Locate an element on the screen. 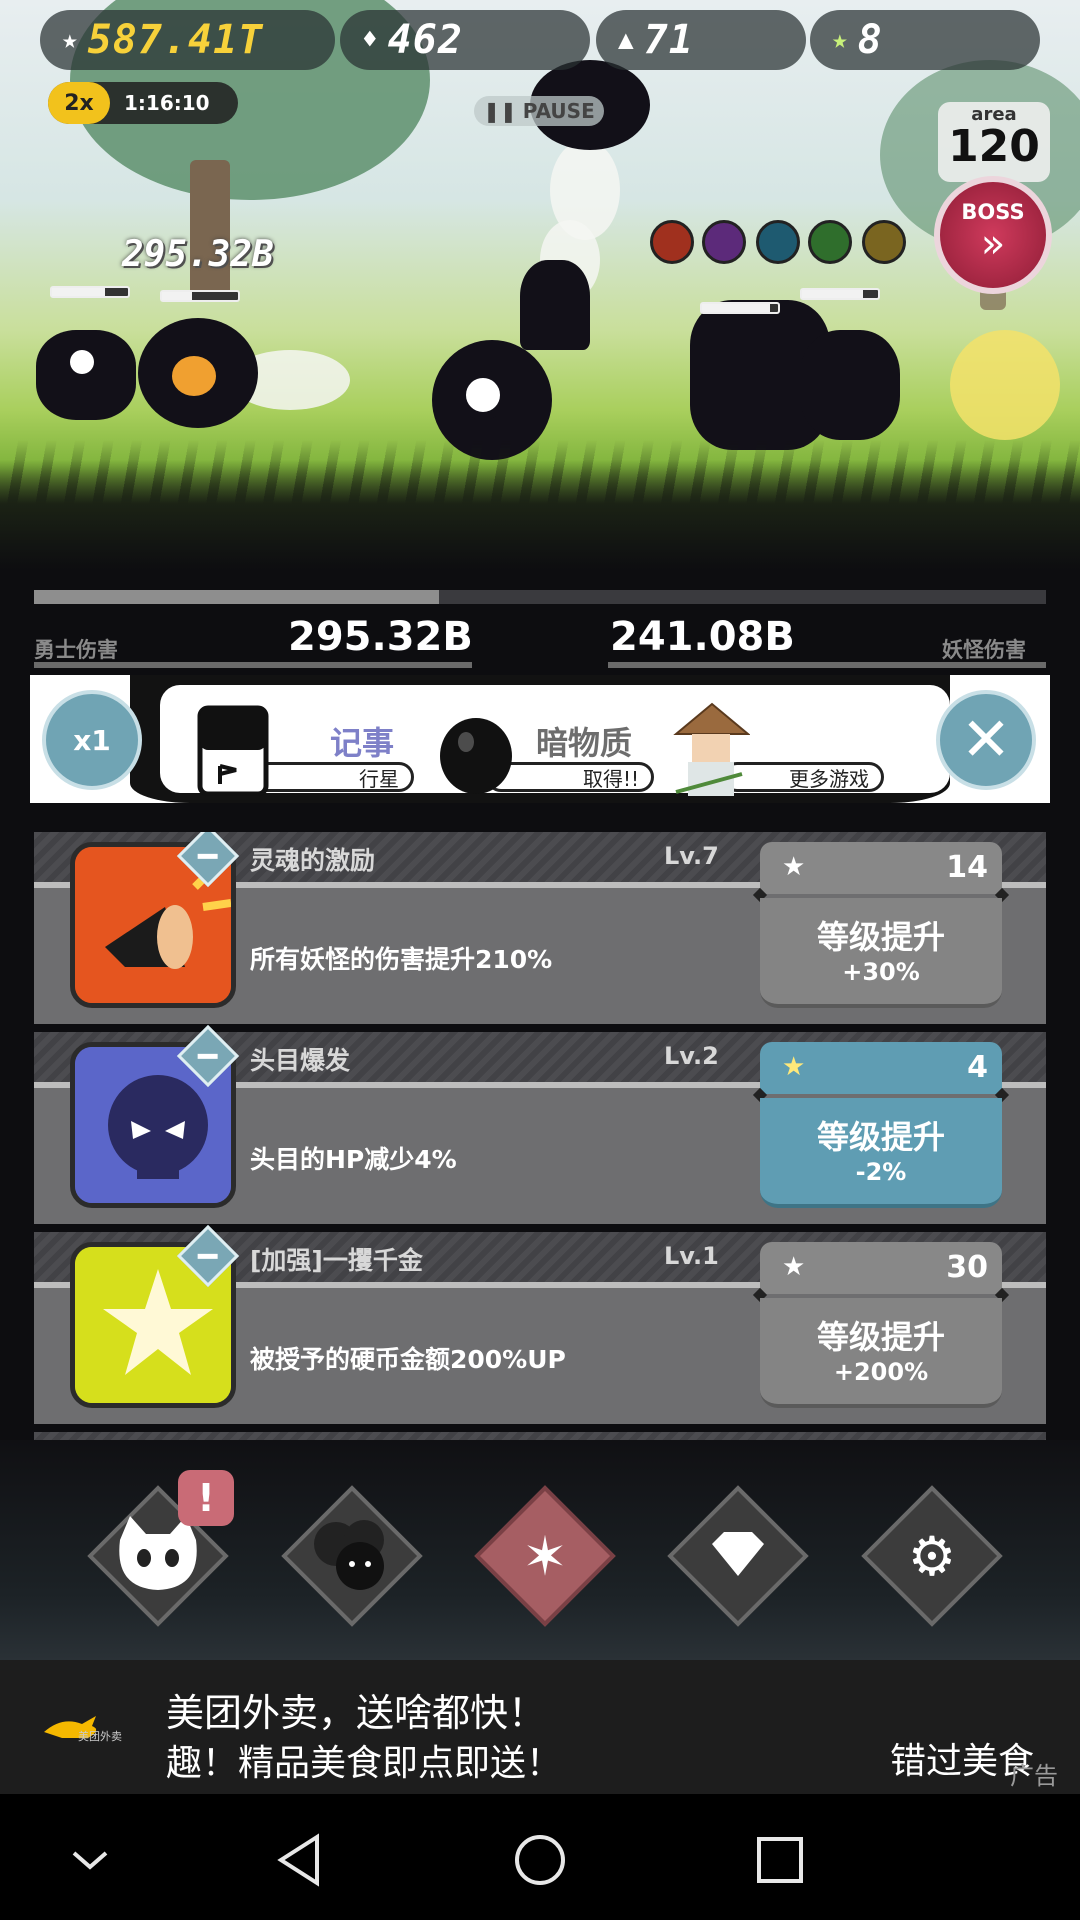 Image resolution: width=1080 pixels, height=1920 pixels. nav-tab-skills: ✶ is located at coordinates (542, 1553).